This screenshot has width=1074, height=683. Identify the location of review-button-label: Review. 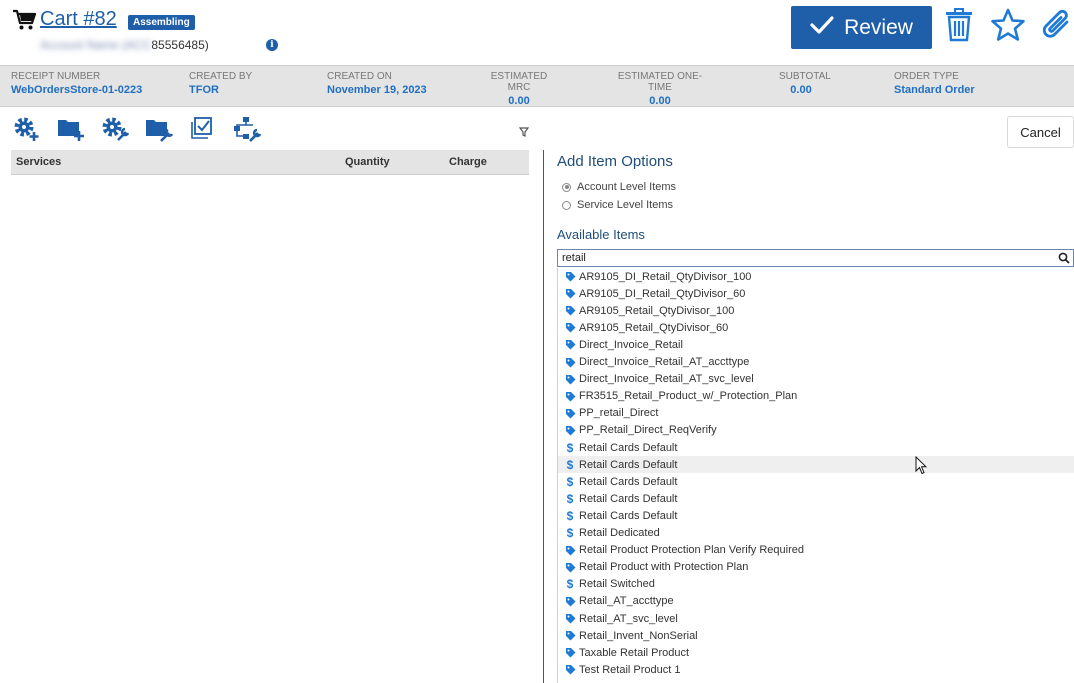
(878, 27).